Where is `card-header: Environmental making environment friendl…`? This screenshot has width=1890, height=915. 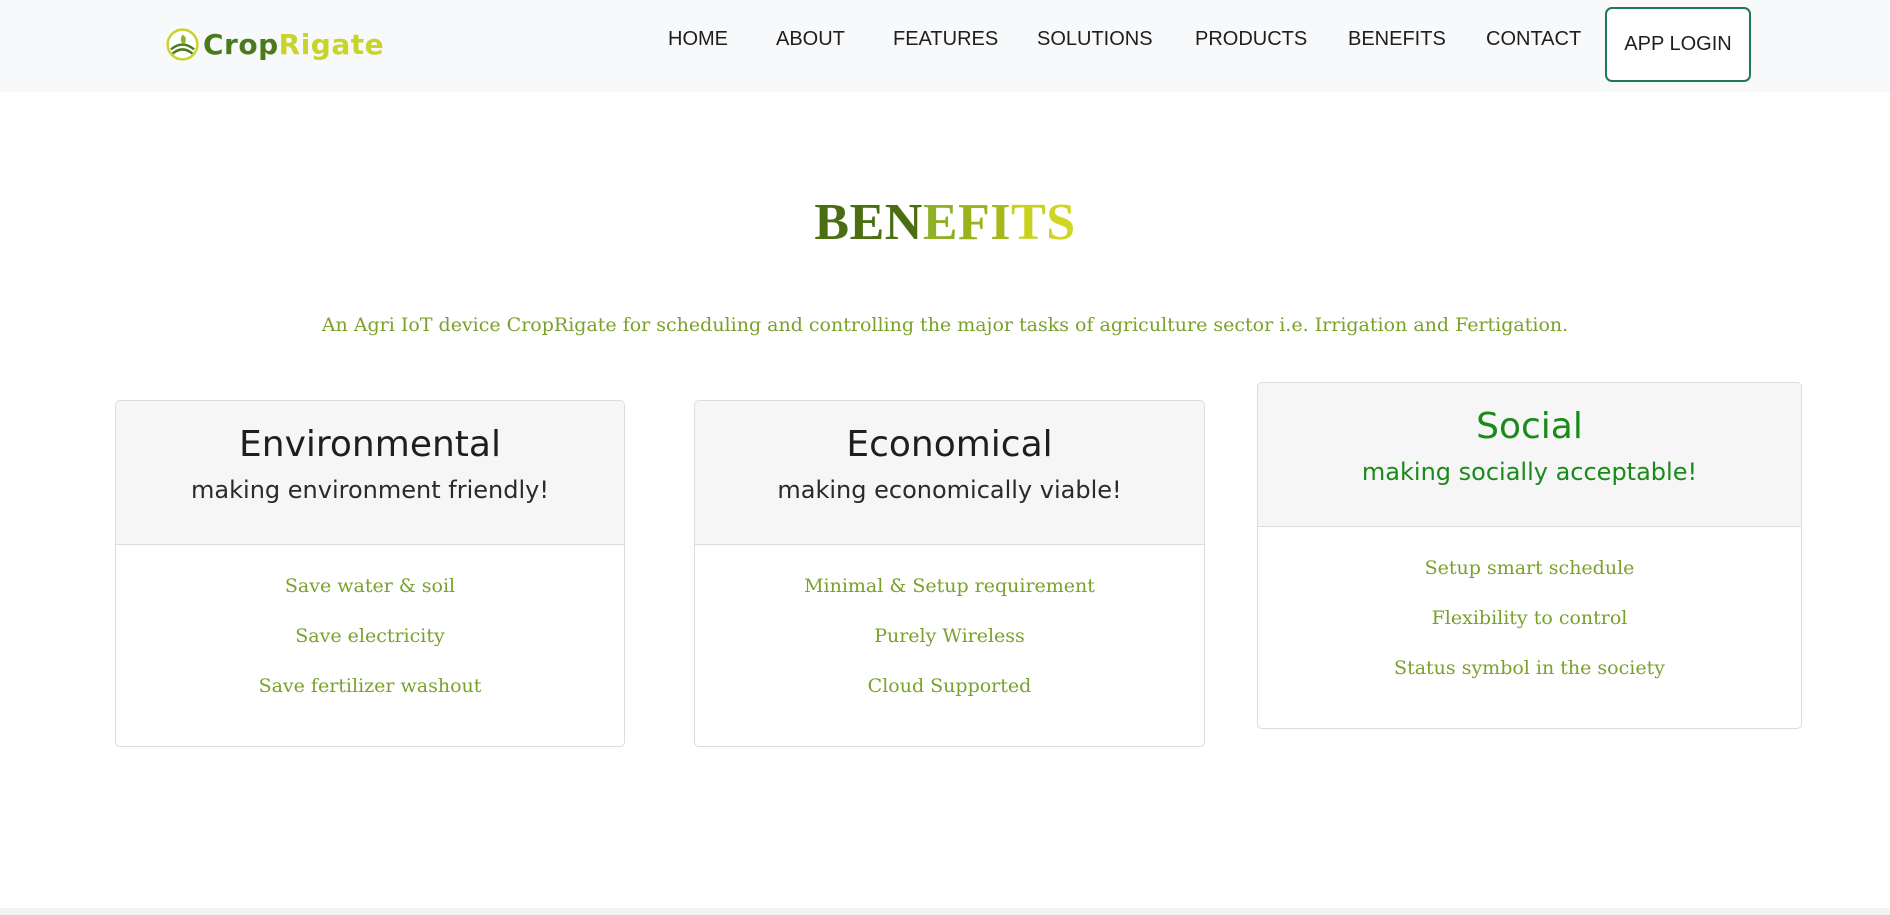
card-header: Environmental making environment friendl… is located at coordinates (370, 473).